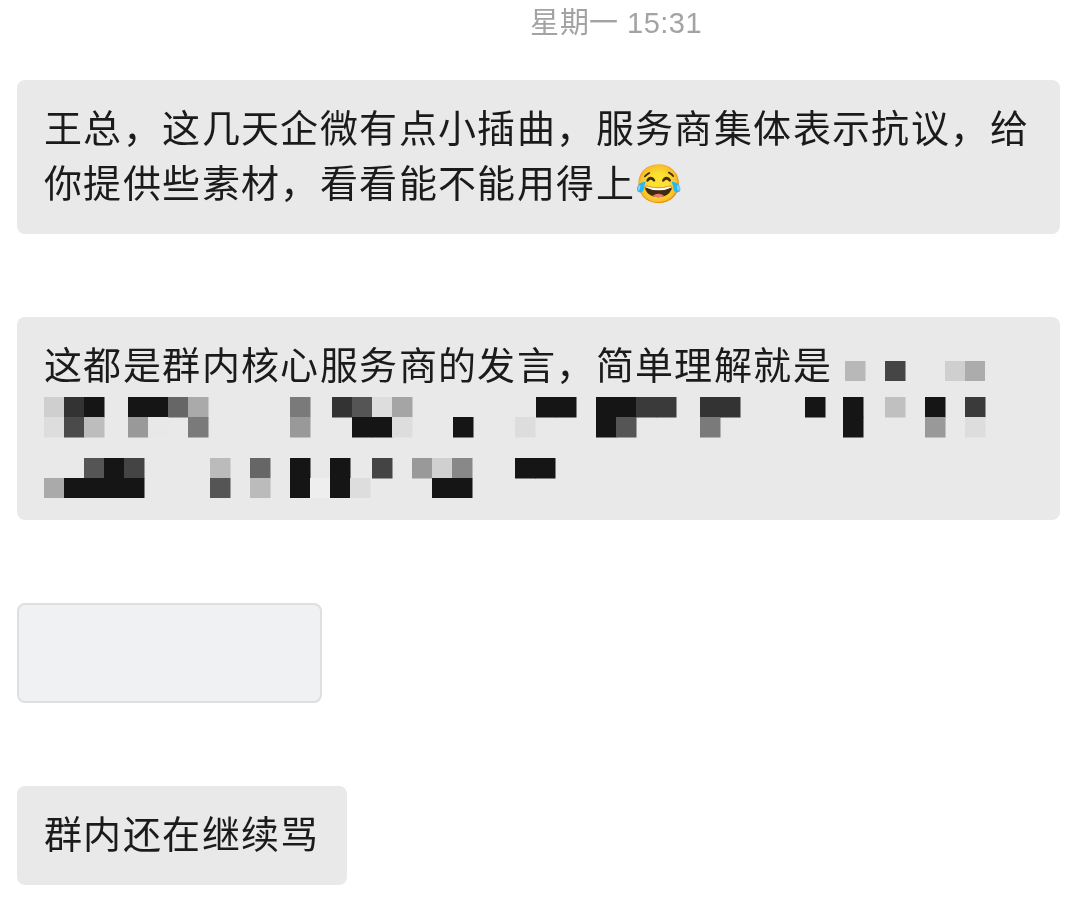  What do you see at coordinates (536, 156) in the screenshot?
I see `message-text: 王总，这几天企微有点小插曲，服务商集体表示抗议，给你提供些素材，看看能不能用得上😂` at bounding box center [536, 156].